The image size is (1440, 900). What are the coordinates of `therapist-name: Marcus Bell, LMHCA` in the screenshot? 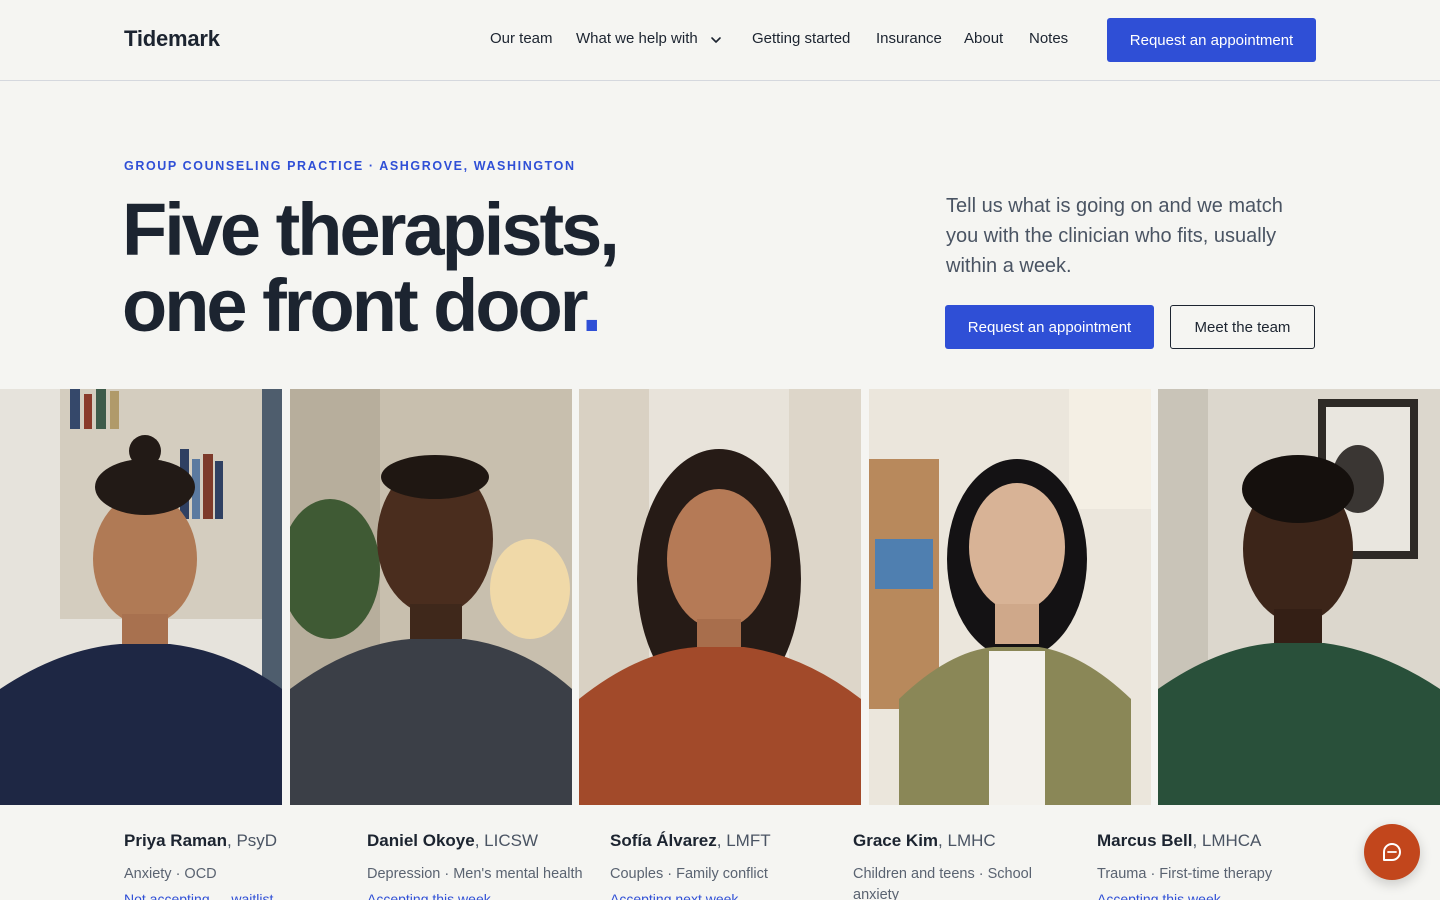 It's located at (1179, 840).